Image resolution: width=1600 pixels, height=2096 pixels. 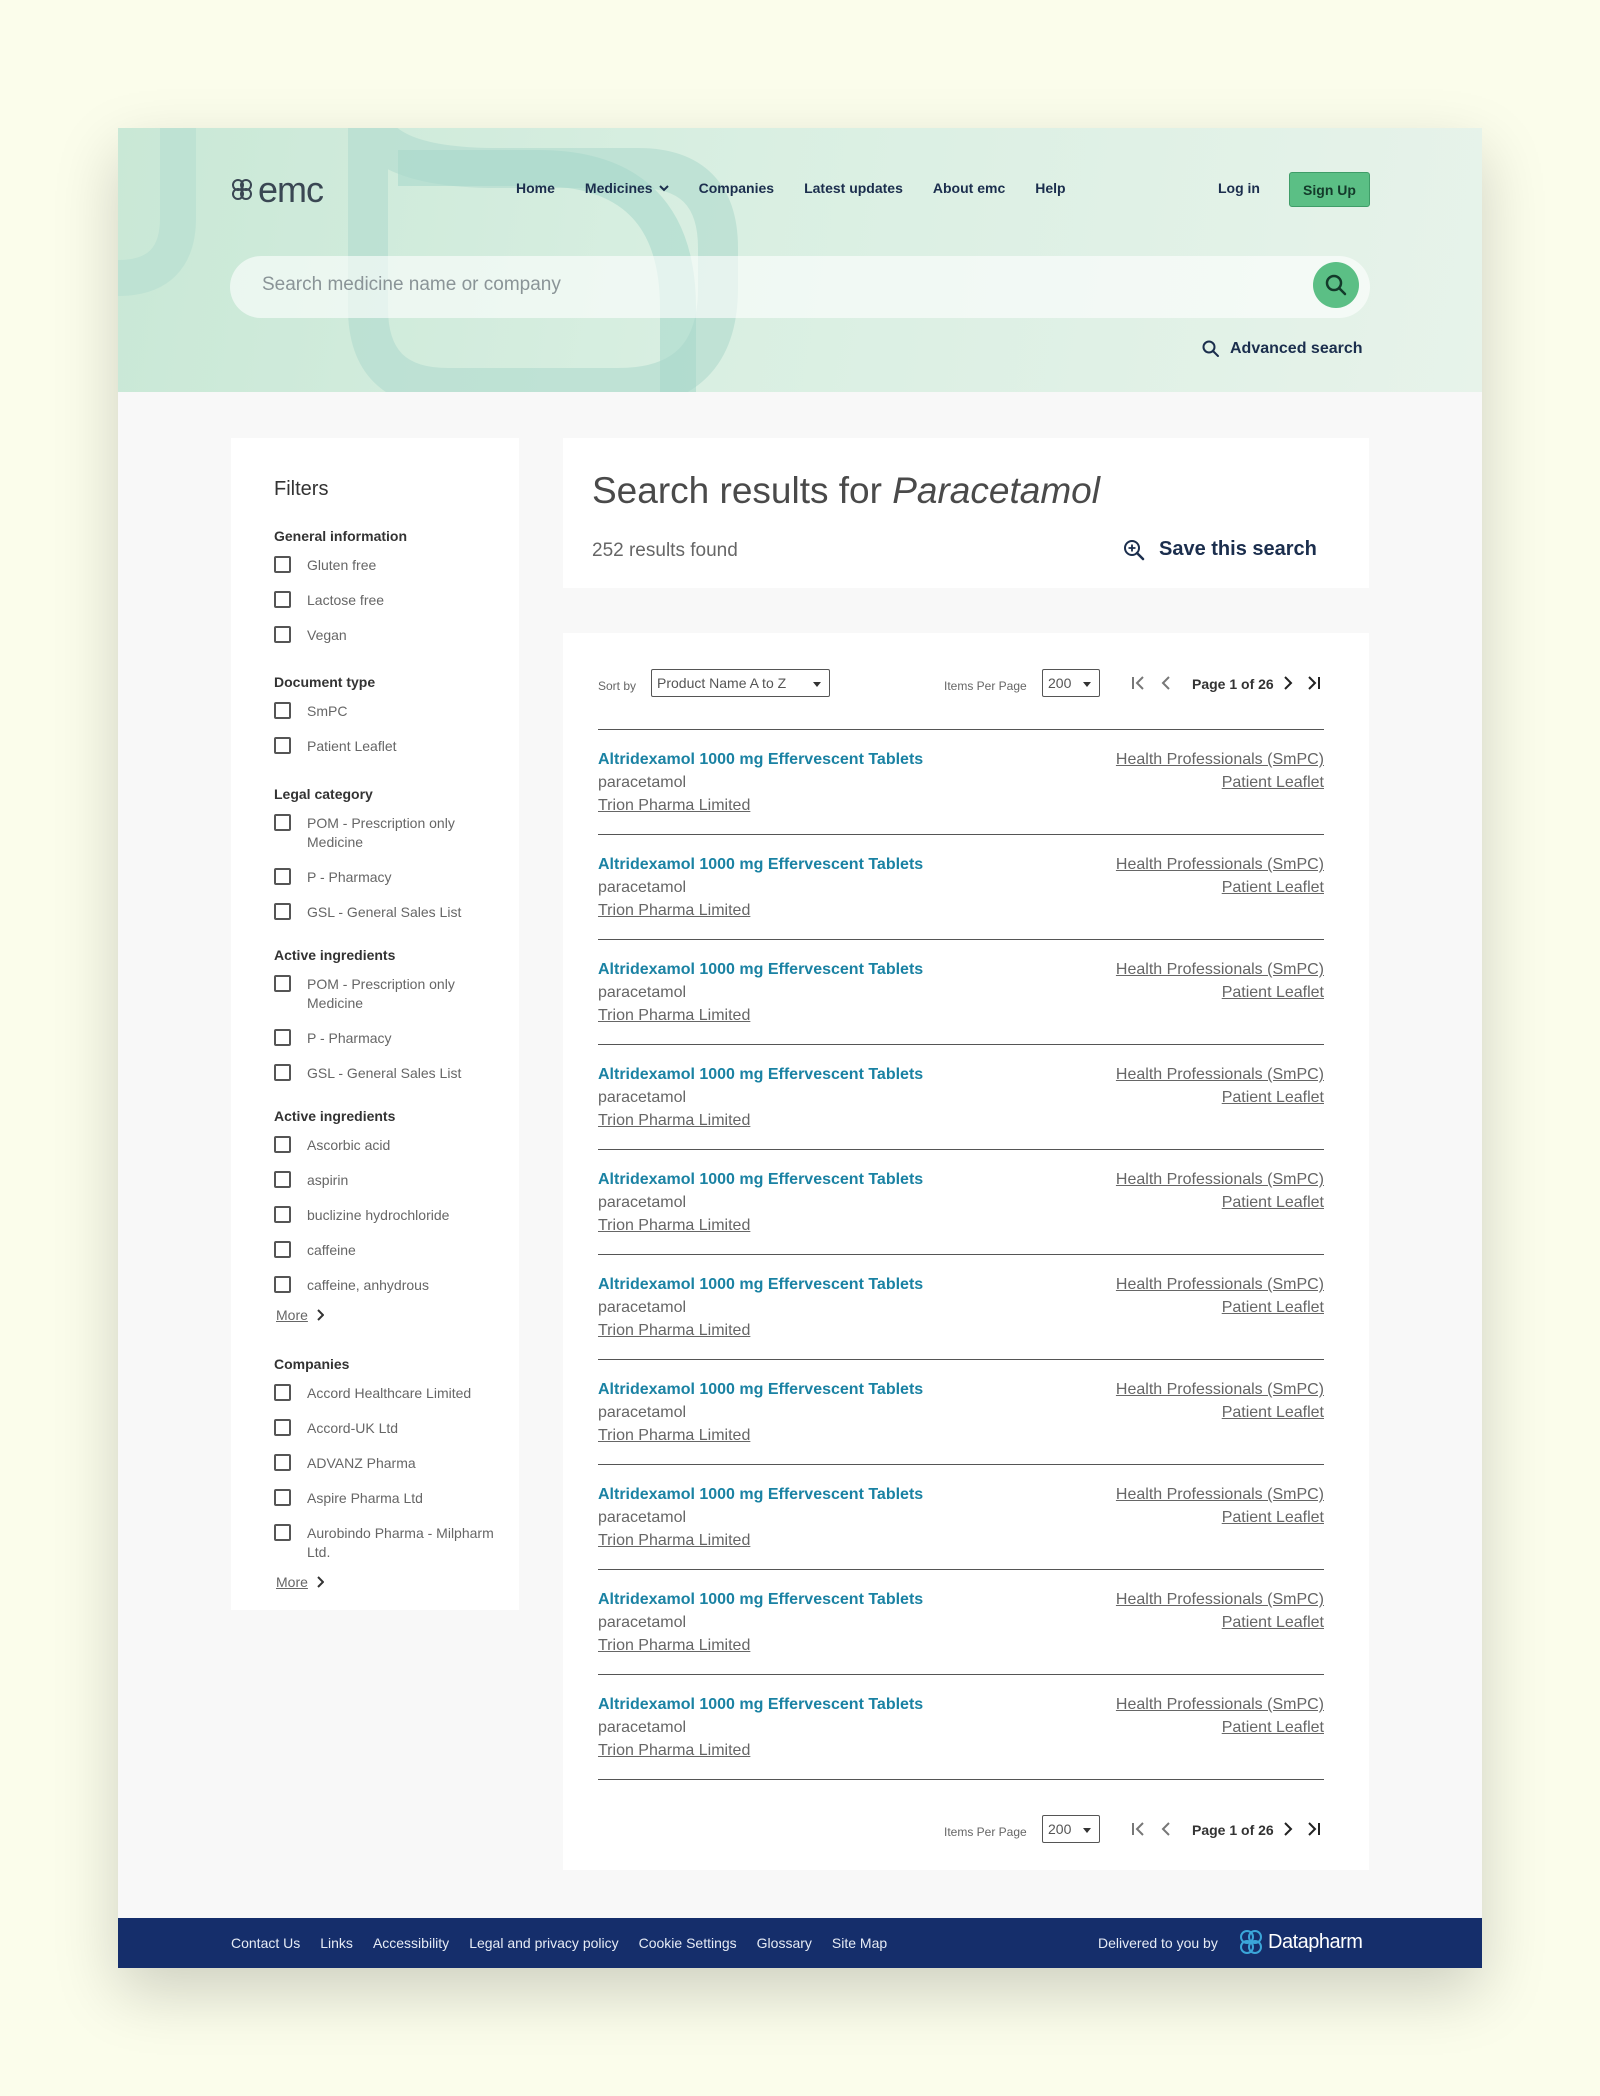 I want to click on footer-link-glossary: Glossary, so click(x=784, y=1943).